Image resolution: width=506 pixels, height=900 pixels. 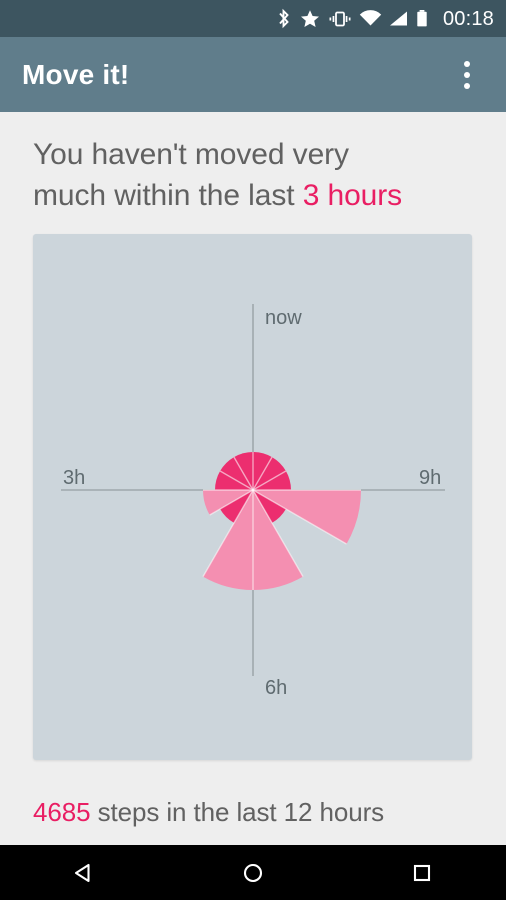 What do you see at coordinates (385, 19) in the screenshot?
I see `status-icon-group: 00:18` at bounding box center [385, 19].